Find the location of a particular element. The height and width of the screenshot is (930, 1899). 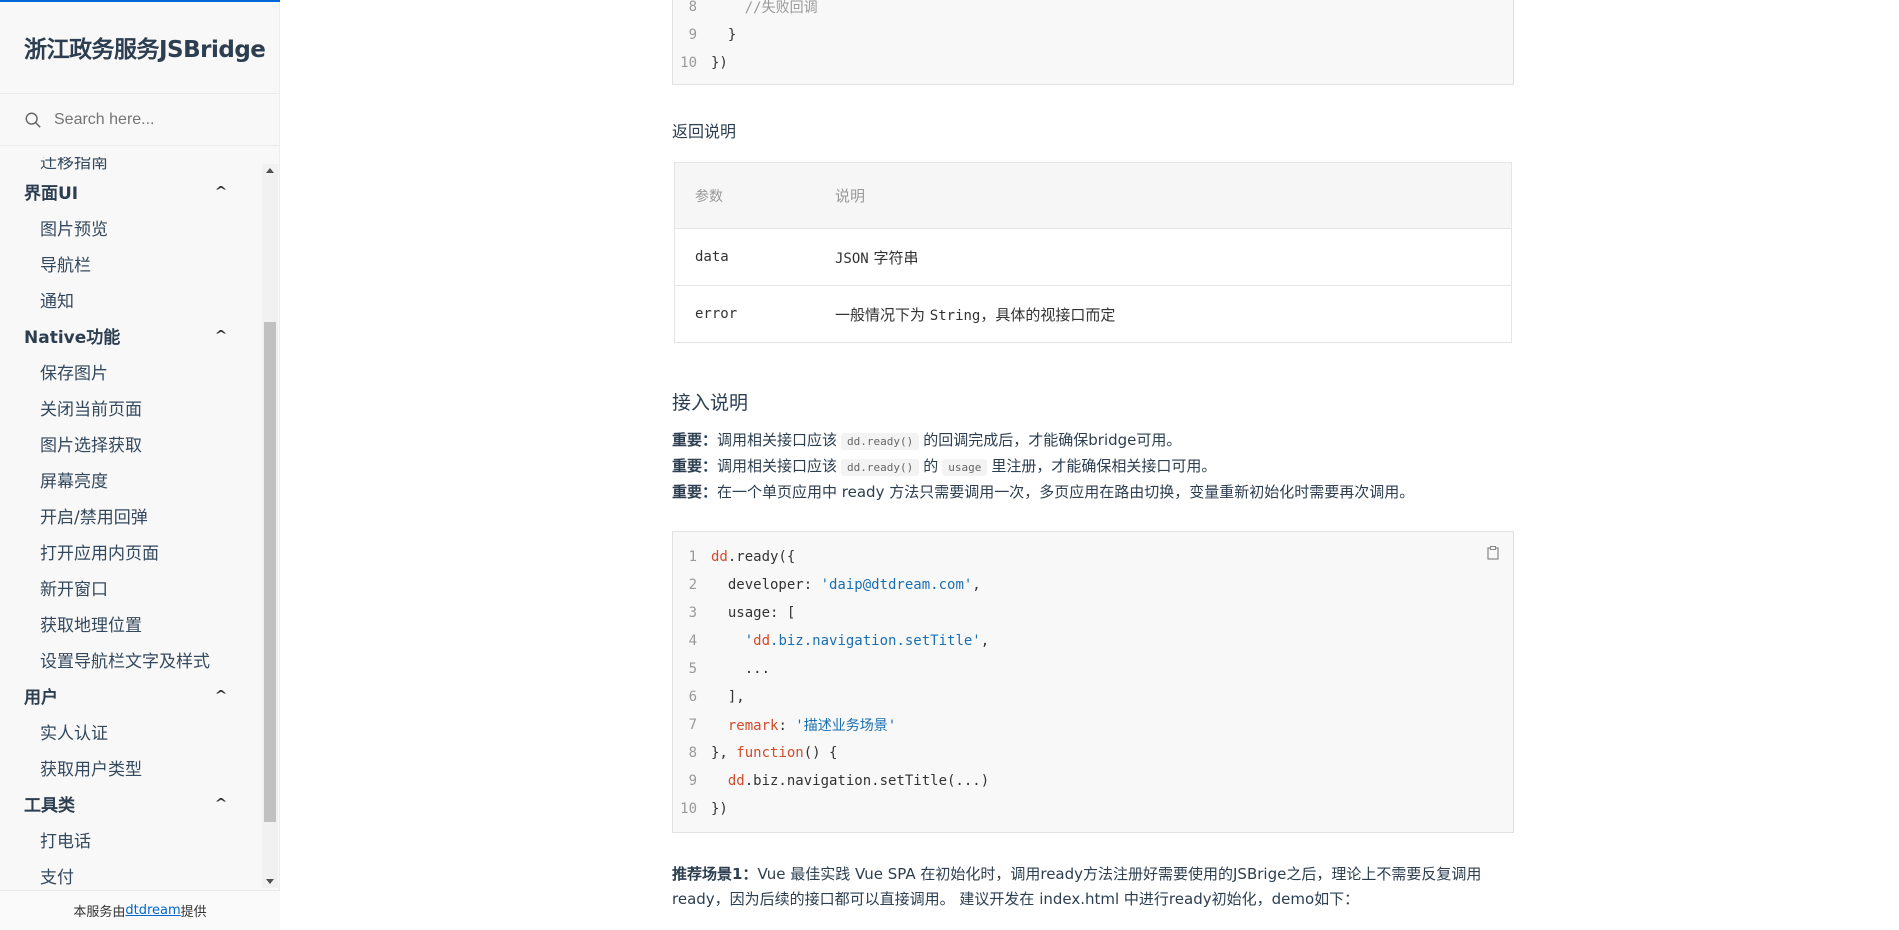

code-line: 2 developer: 'daip@dtdream.com', is located at coordinates (1093, 585).